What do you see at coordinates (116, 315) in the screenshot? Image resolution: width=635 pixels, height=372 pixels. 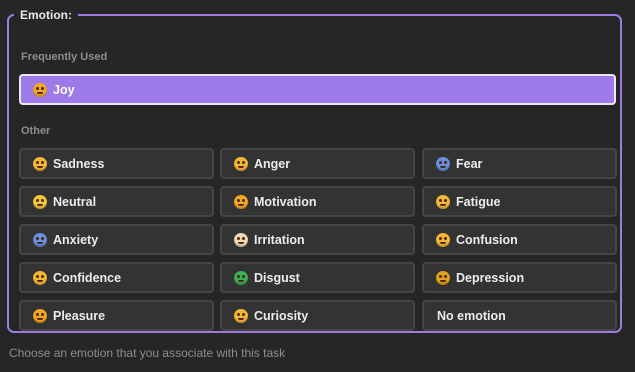 I see `emotion-button-pleasure: Pleasure` at bounding box center [116, 315].